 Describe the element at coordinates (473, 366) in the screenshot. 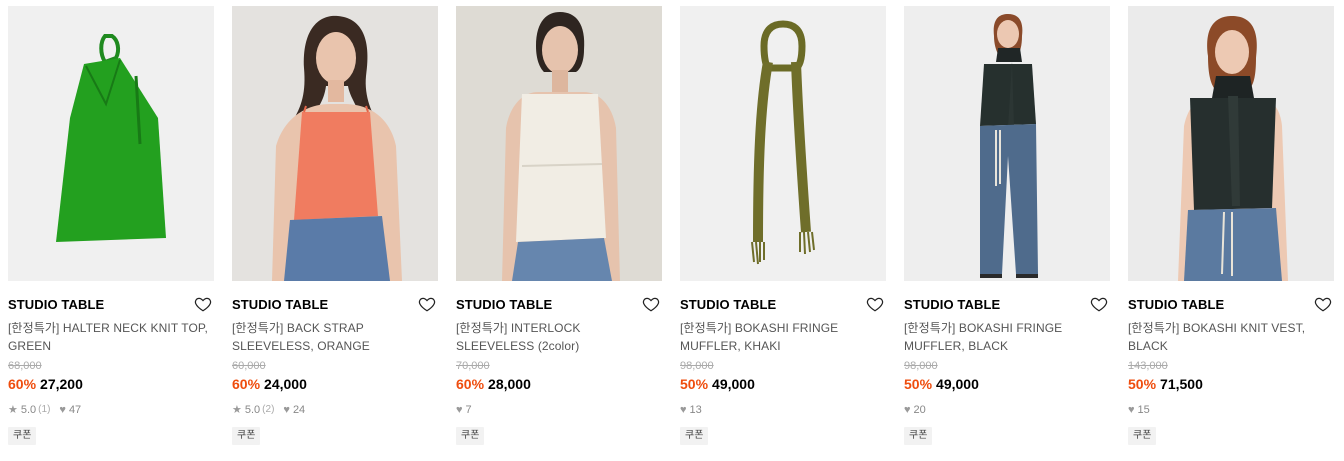

I see `original-price: 70,000` at that location.